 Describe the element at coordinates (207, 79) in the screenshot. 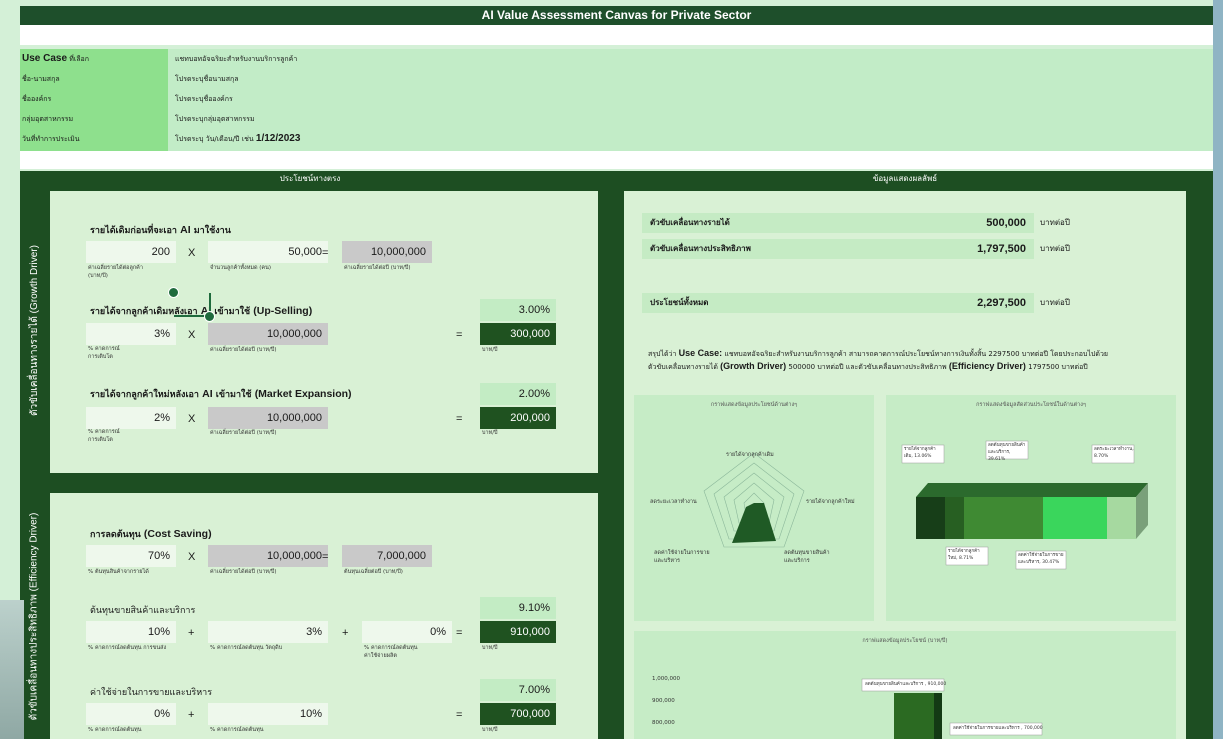

I see `info-value: โปรดระบุชื่อนามสกุล` at that location.